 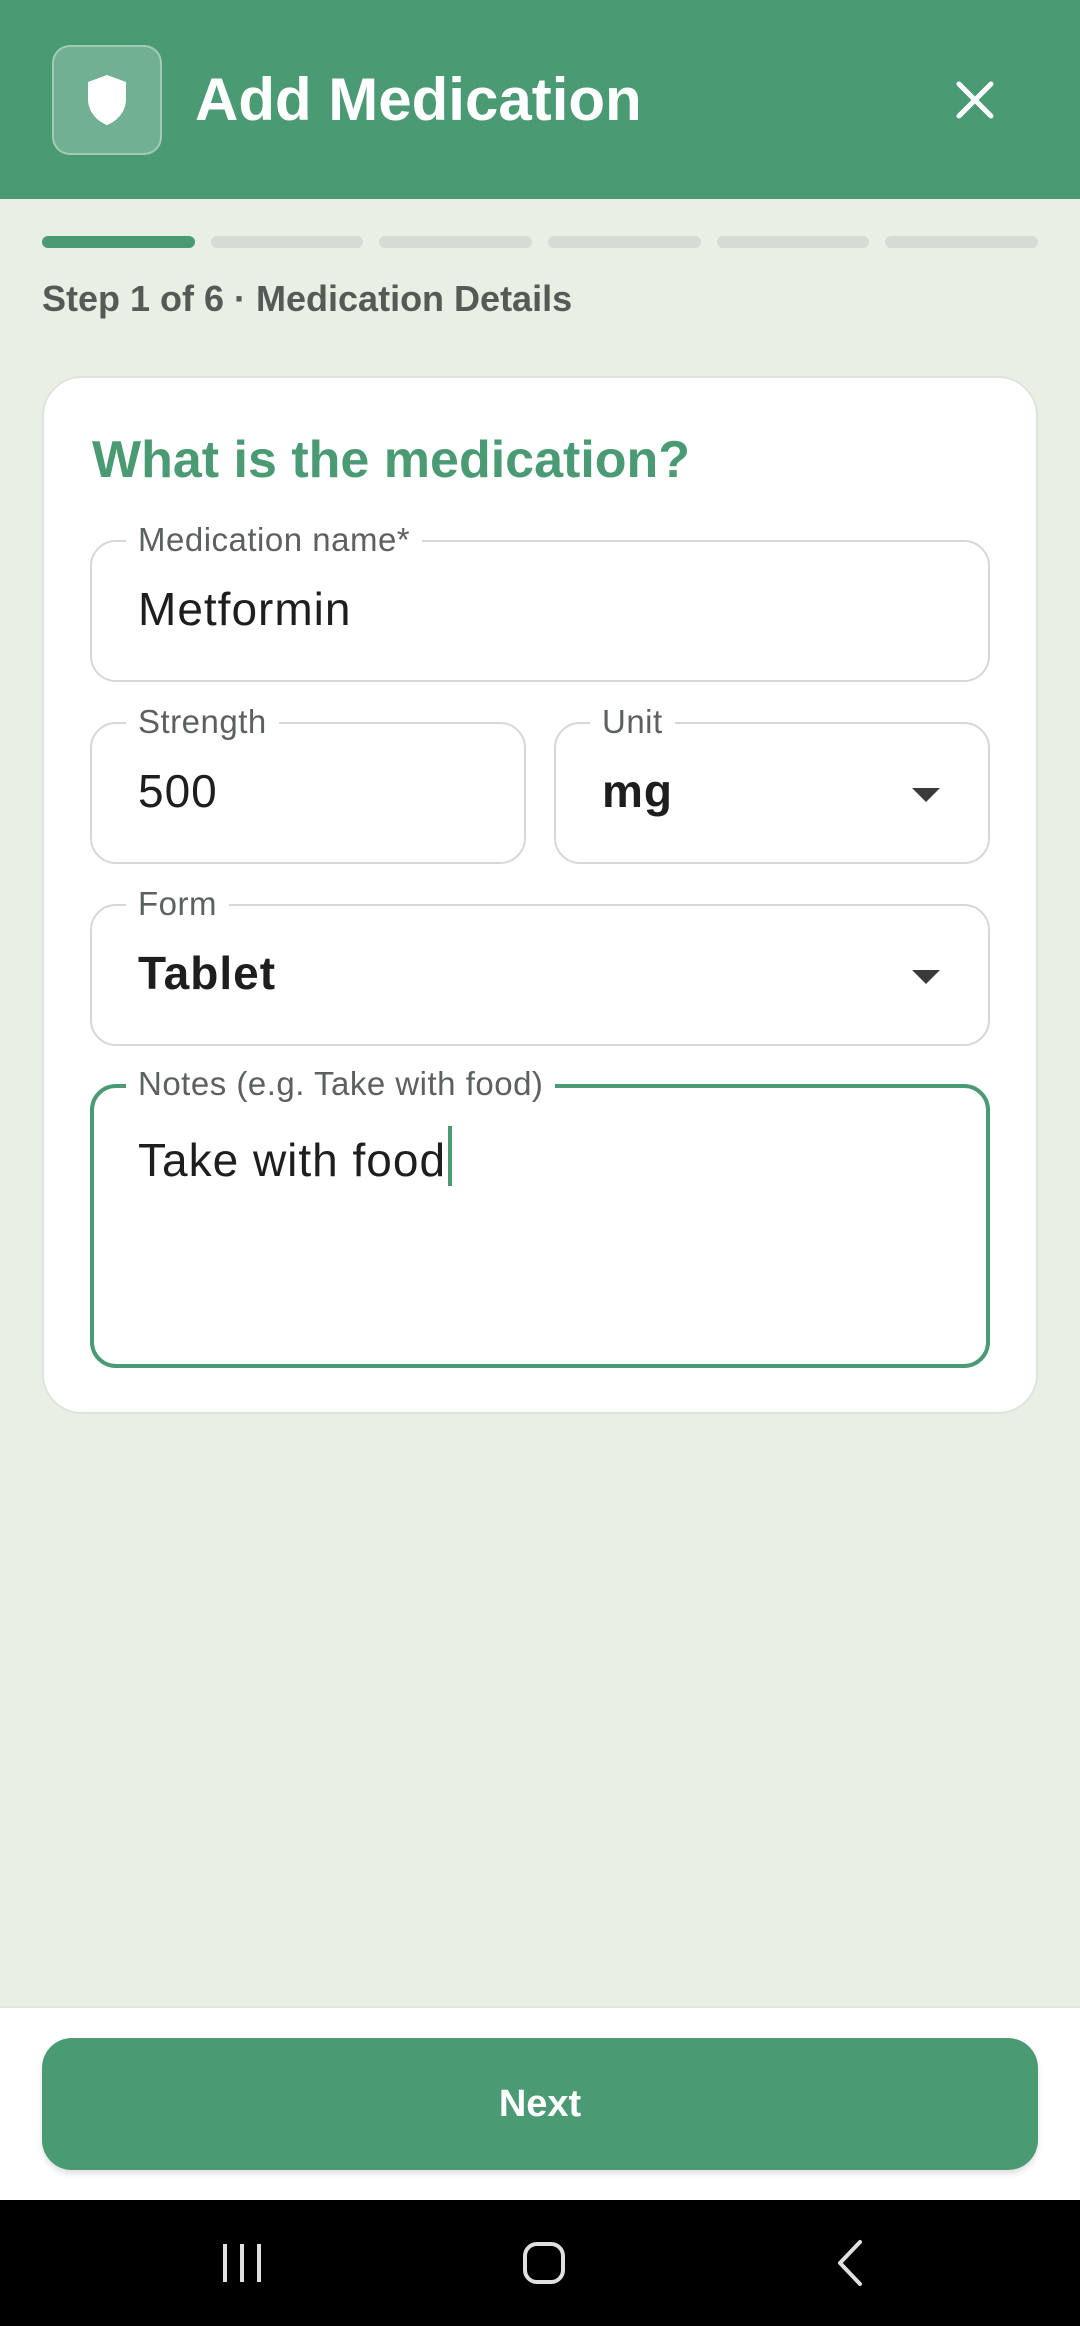 What do you see at coordinates (242, 2263) in the screenshot?
I see `recents-icon` at bounding box center [242, 2263].